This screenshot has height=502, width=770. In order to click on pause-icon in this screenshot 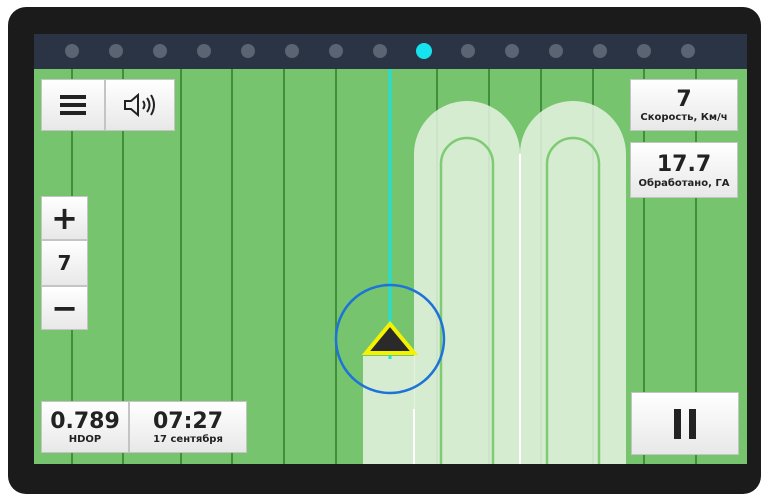, I will do `click(685, 423)`.